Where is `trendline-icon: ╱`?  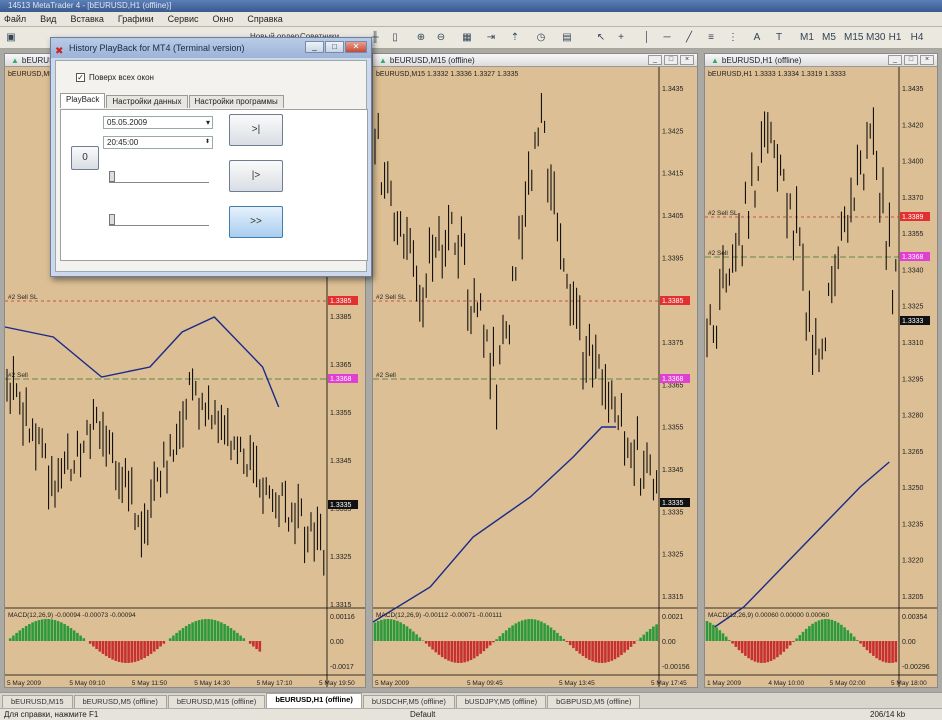 trendline-icon: ╱ is located at coordinates (689, 38).